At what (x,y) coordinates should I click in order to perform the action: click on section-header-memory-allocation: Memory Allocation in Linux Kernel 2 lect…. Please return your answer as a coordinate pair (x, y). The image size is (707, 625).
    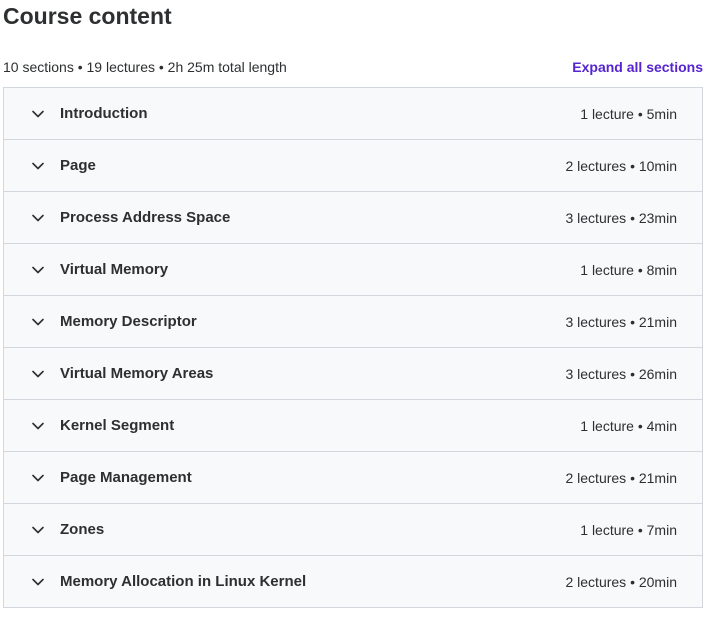
    Looking at the image, I should click on (353, 582).